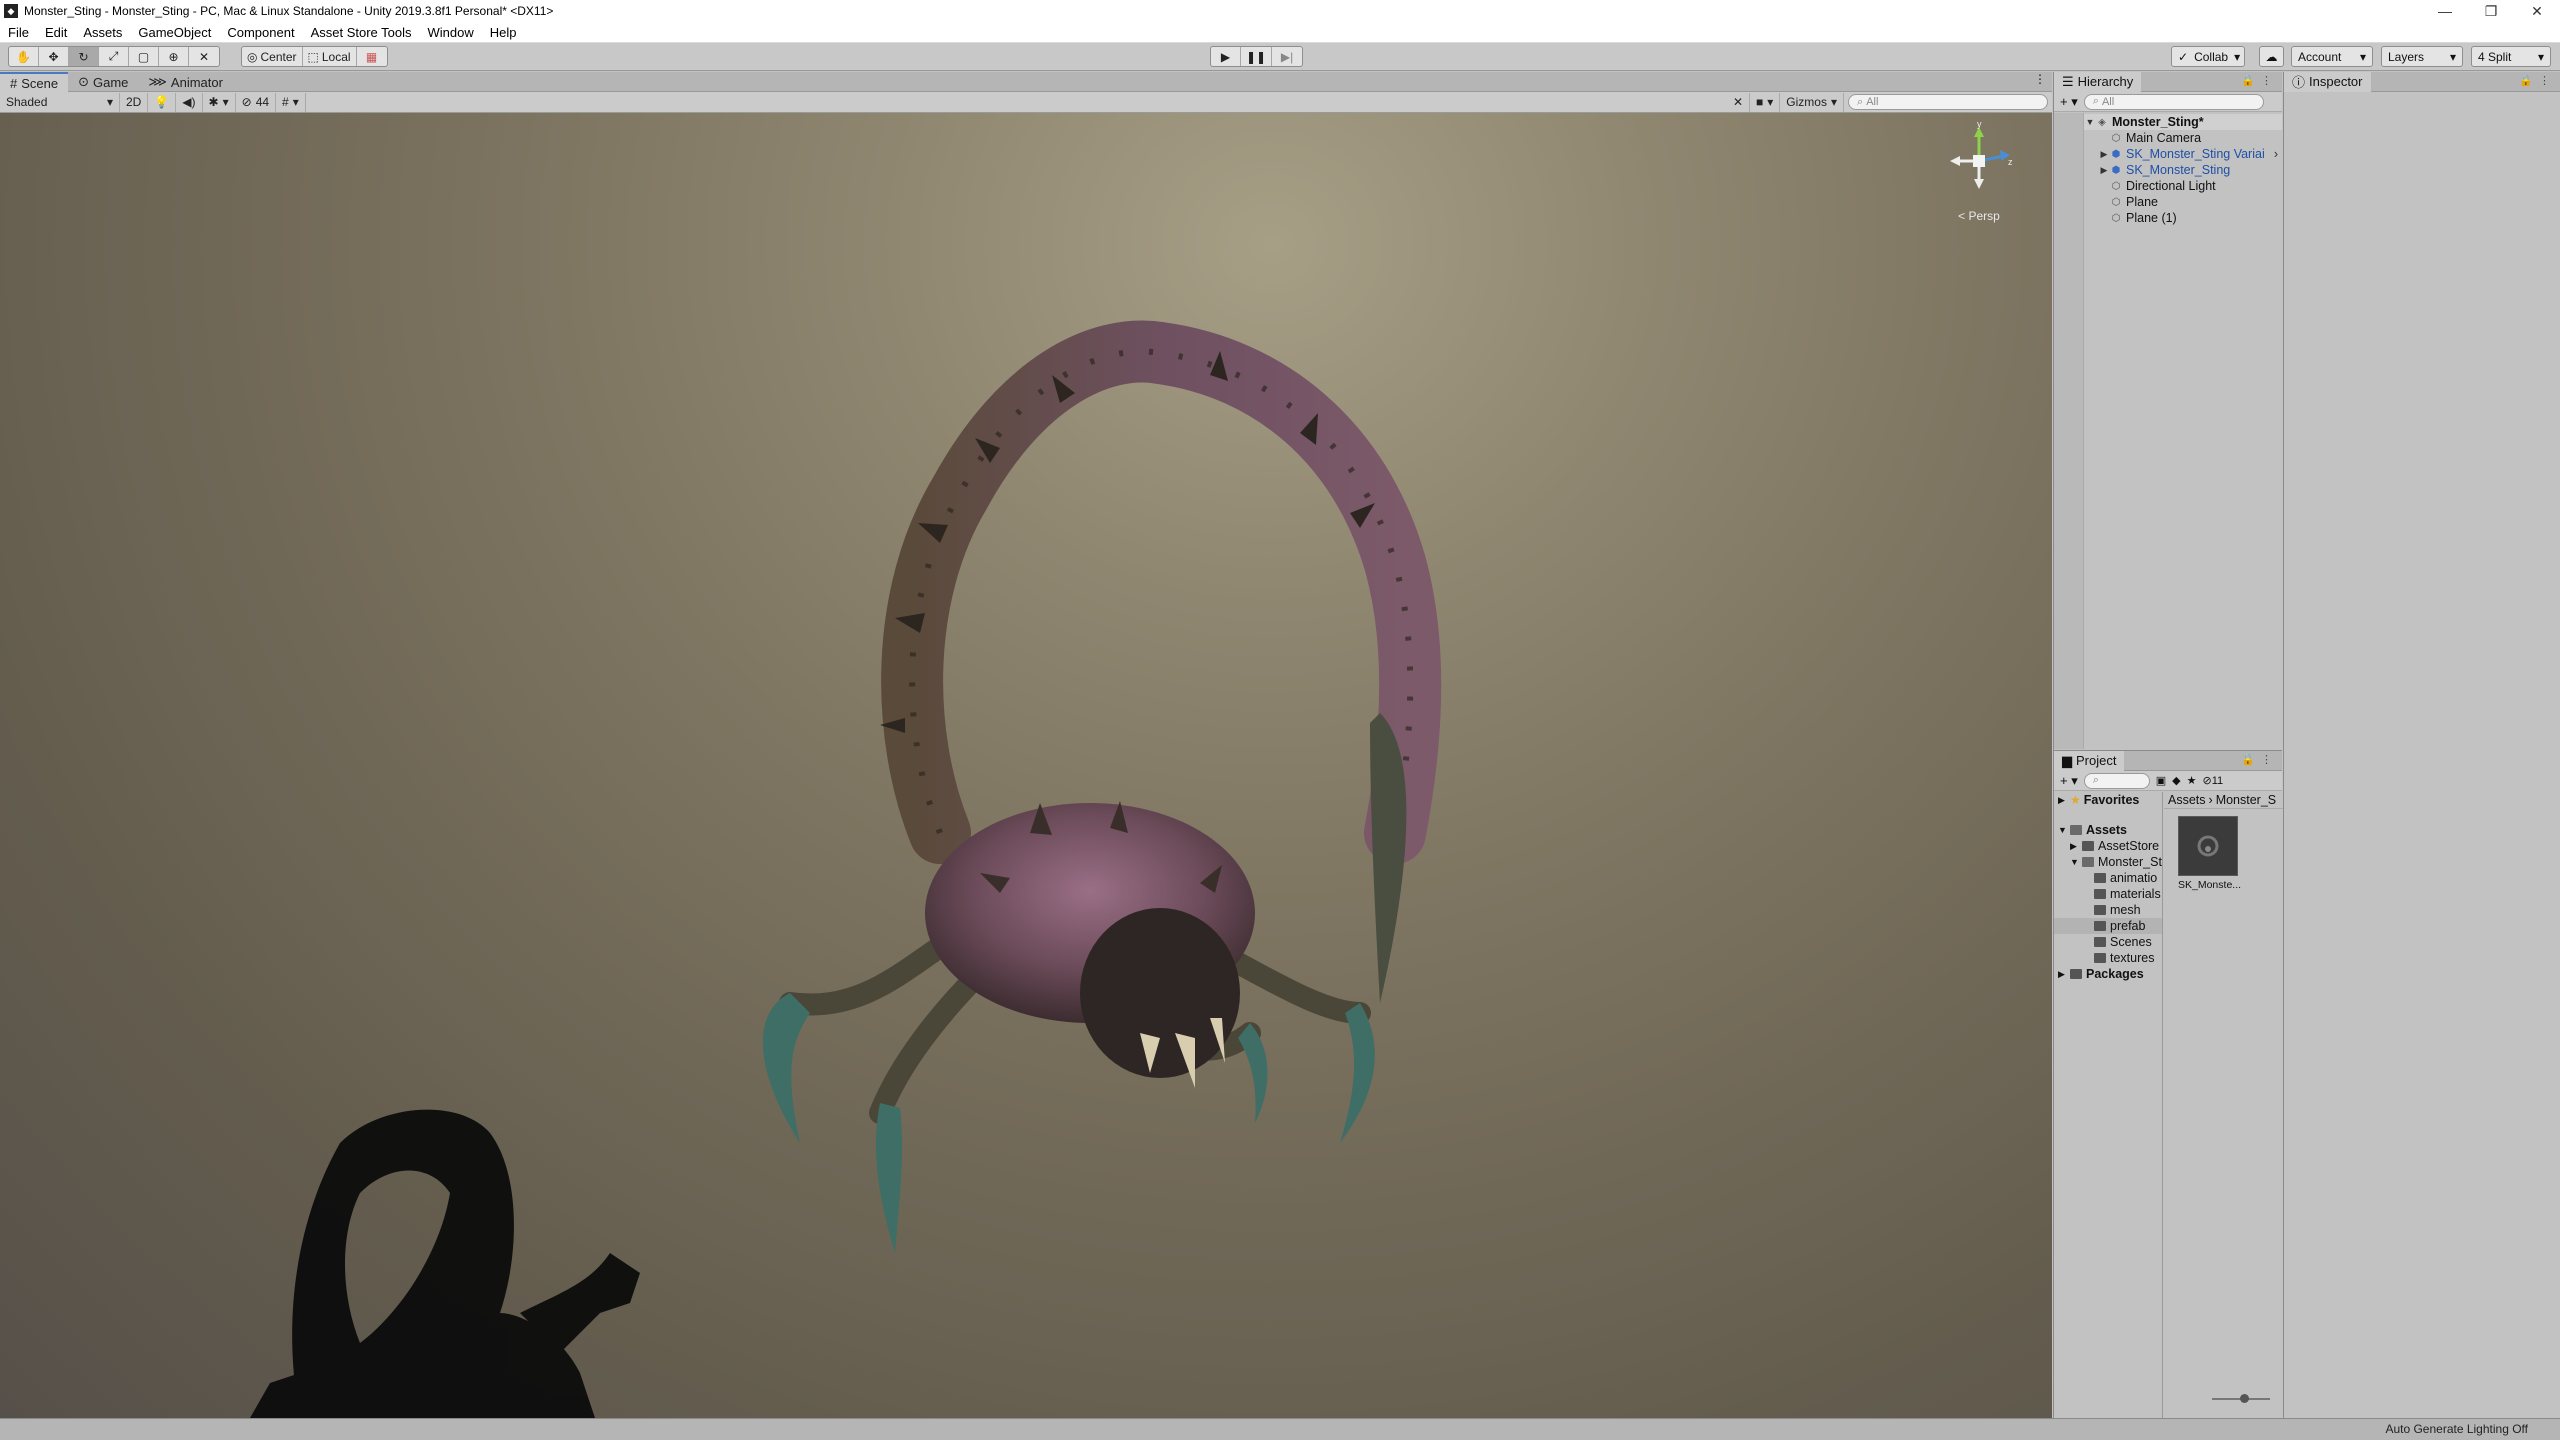 Image resolution: width=2560 pixels, height=1440 pixels. What do you see at coordinates (56, 32) in the screenshot?
I see `menu-edit: Edit` at bounding box center [56, 32].